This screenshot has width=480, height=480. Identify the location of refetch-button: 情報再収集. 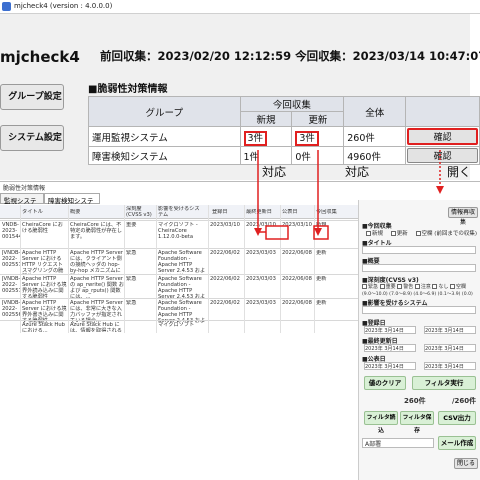
(463, 216).